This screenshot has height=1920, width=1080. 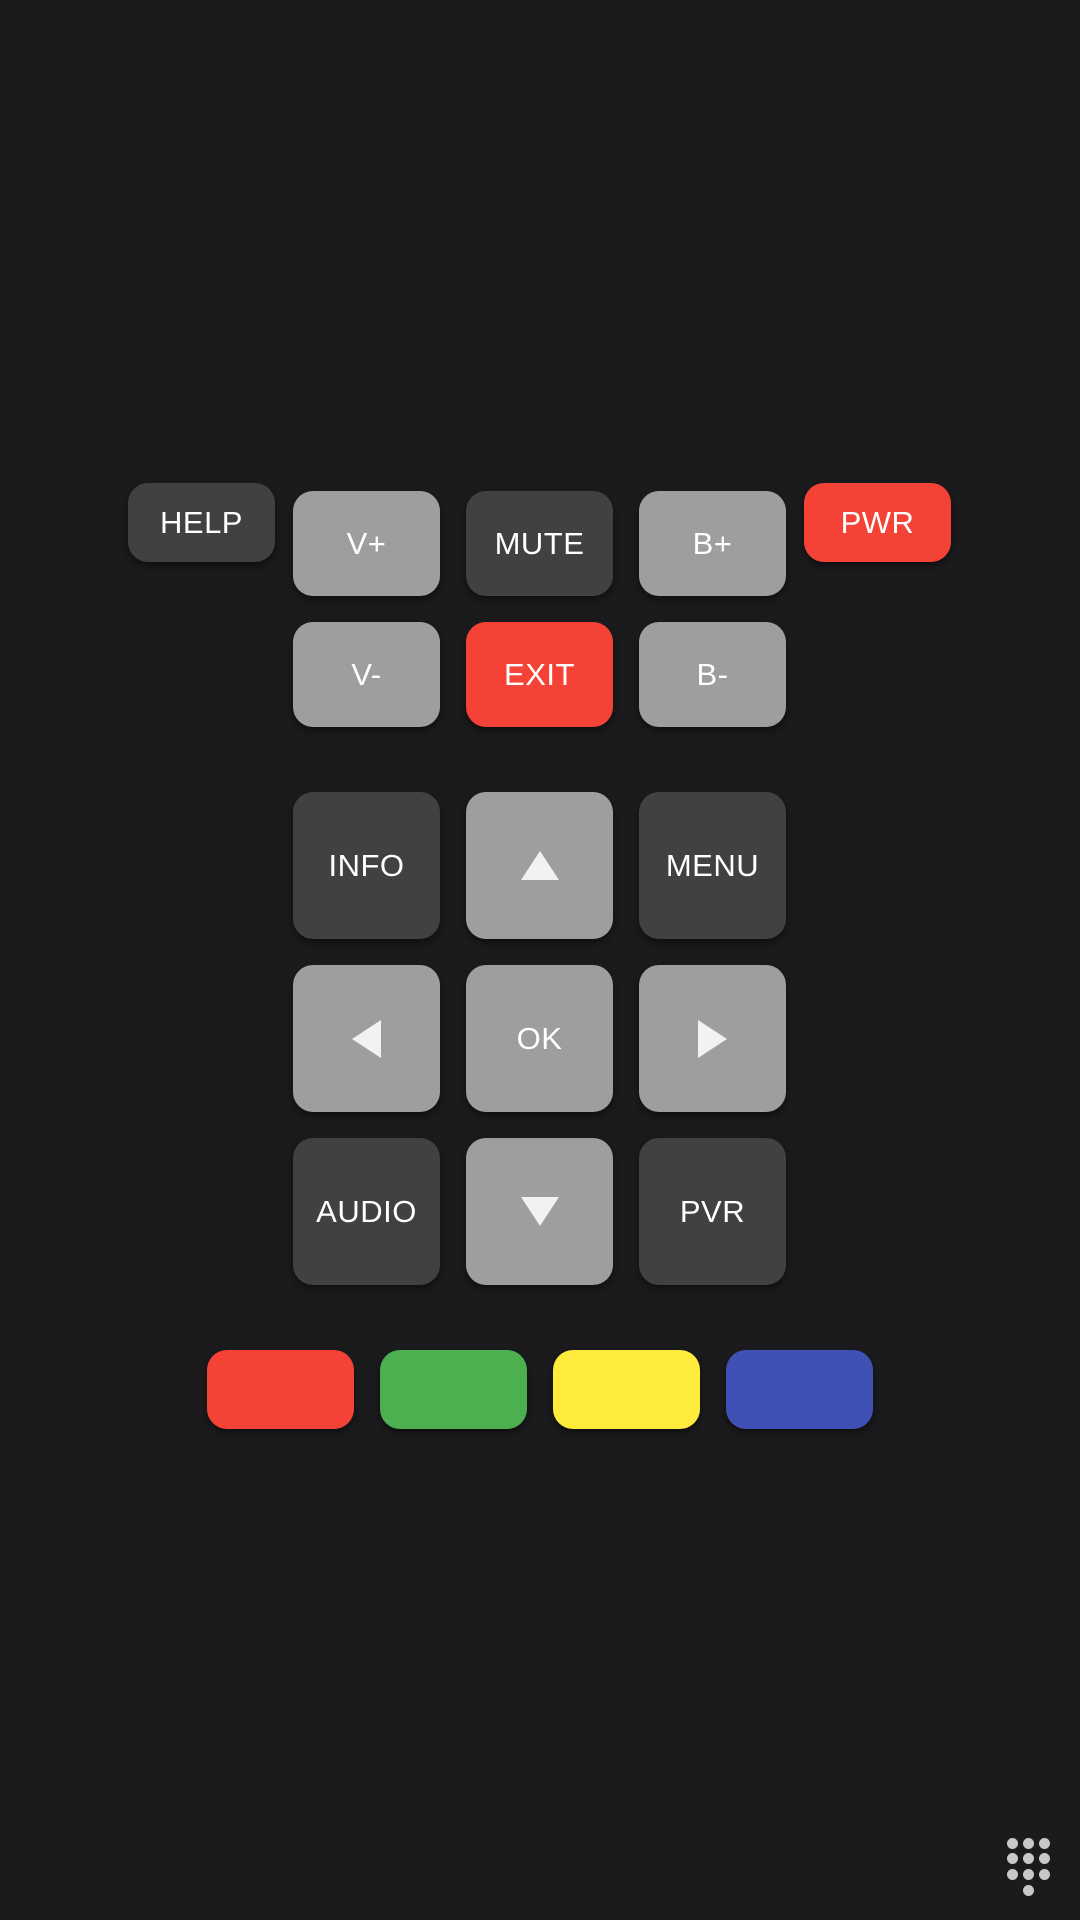 I want to click on help-button: HELP, so click(x=201, y=522).